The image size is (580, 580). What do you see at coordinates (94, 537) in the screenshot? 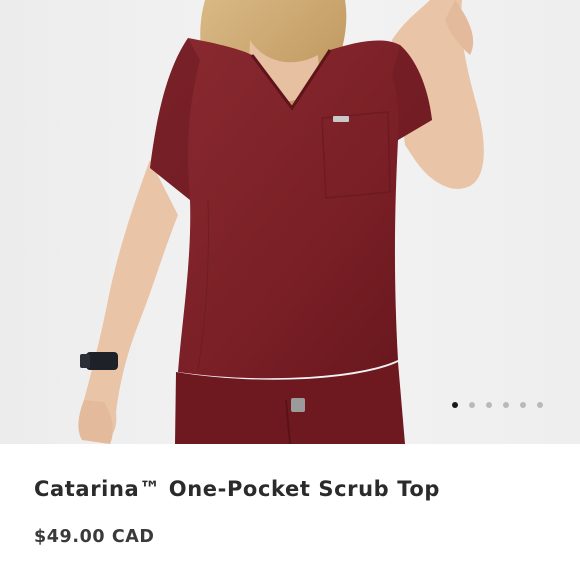
I see `product-price: $49.00 CAD` at bounding box center [94, 537].